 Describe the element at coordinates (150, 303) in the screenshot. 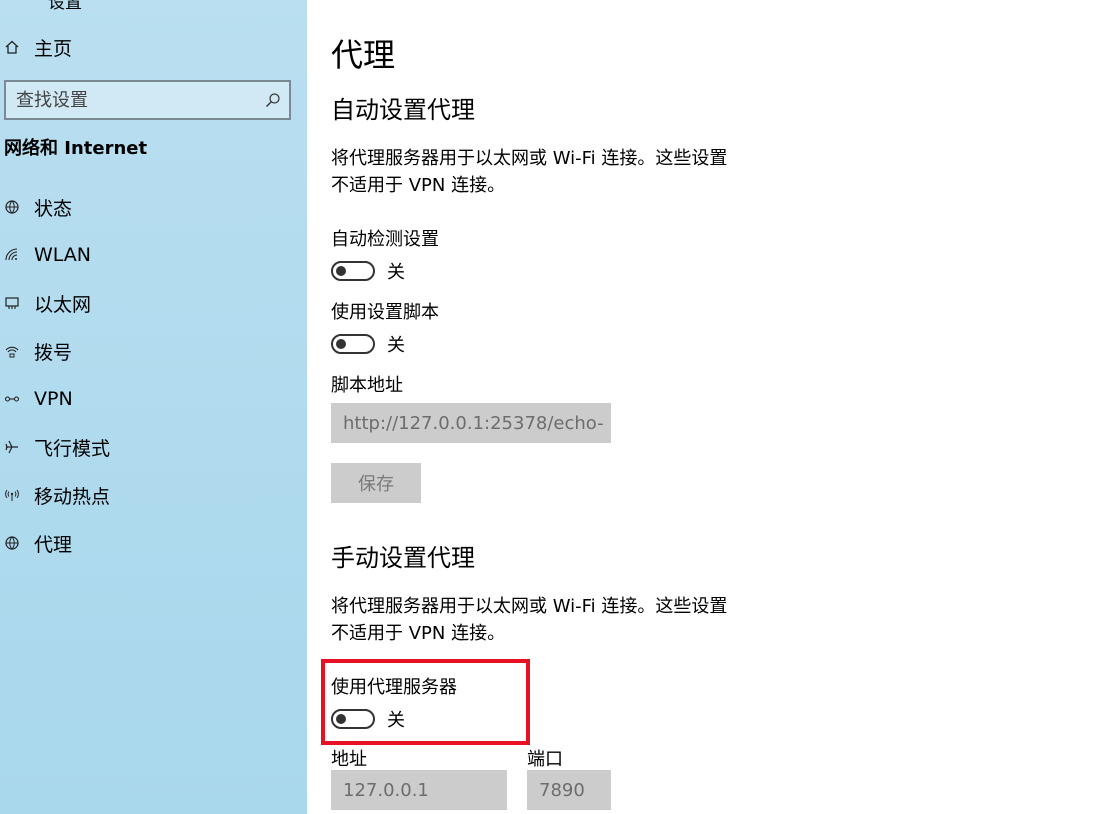

I see `sidebar-item-ethernet: 以太网` at that location.